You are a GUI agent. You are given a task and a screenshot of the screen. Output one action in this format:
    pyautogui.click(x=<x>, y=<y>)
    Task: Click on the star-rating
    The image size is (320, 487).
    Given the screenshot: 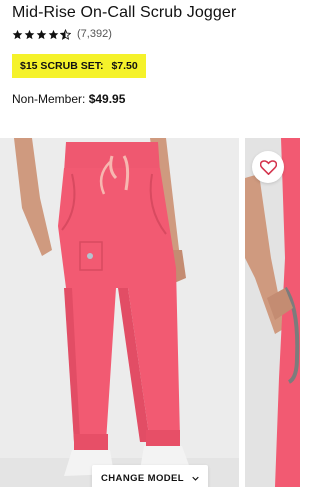 What is the action you would take?
    pyautogui.click(x=41, y=34)
    